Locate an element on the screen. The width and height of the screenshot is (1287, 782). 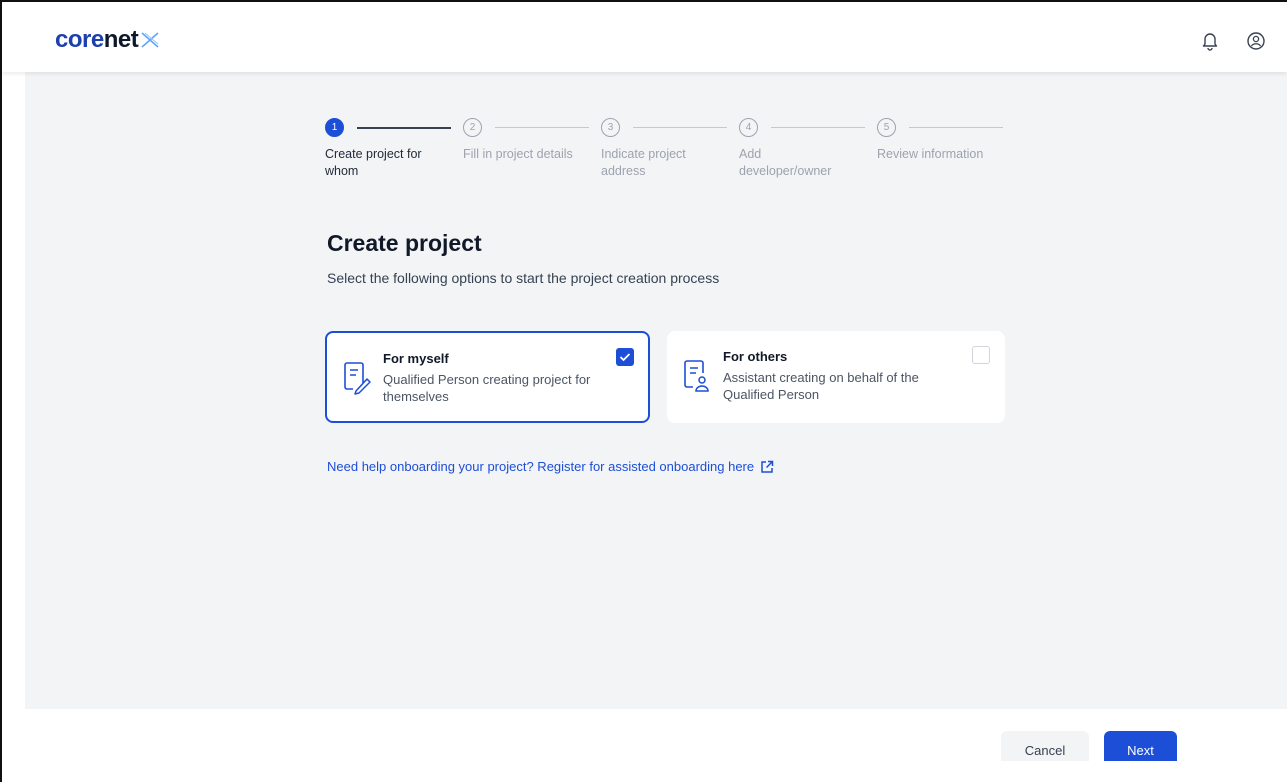
step-label: Fill in project details is located at coordinates (518, 154).